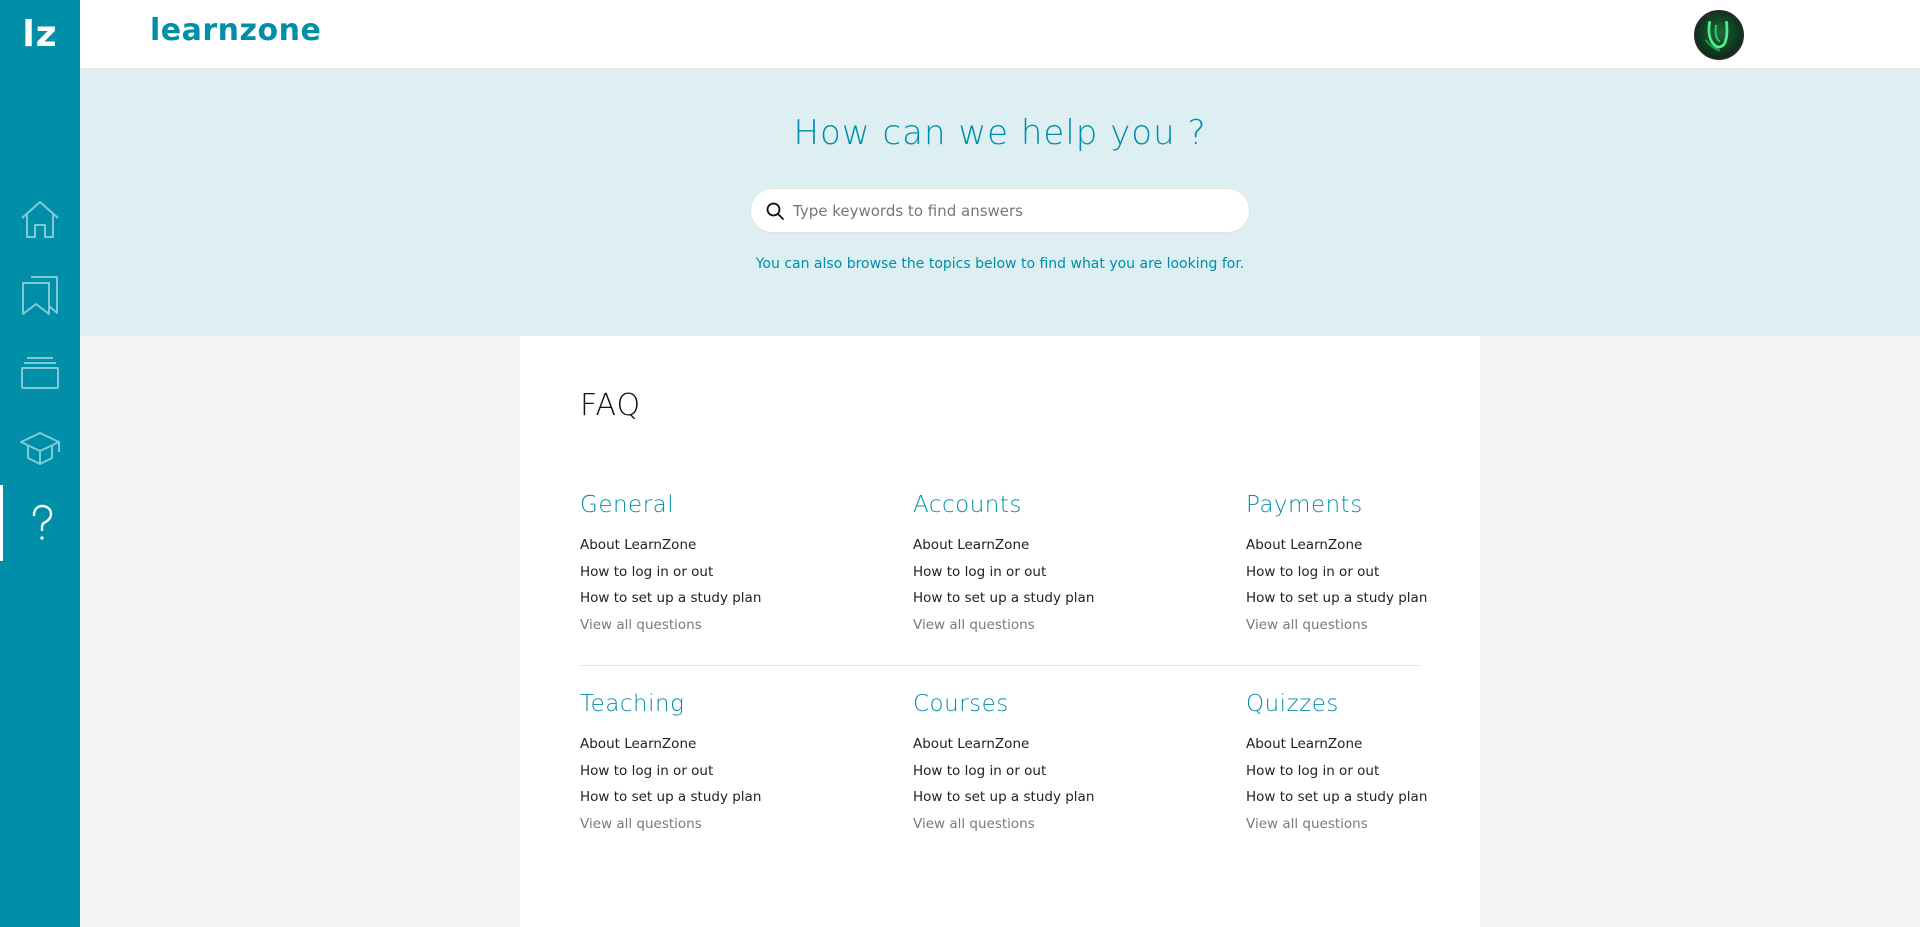 This screenshot has height=927, width=1920. What do you see at coordinates (1000, 665) in the screenshot?
I see `section-divider` at bounding box center [1000, 665].